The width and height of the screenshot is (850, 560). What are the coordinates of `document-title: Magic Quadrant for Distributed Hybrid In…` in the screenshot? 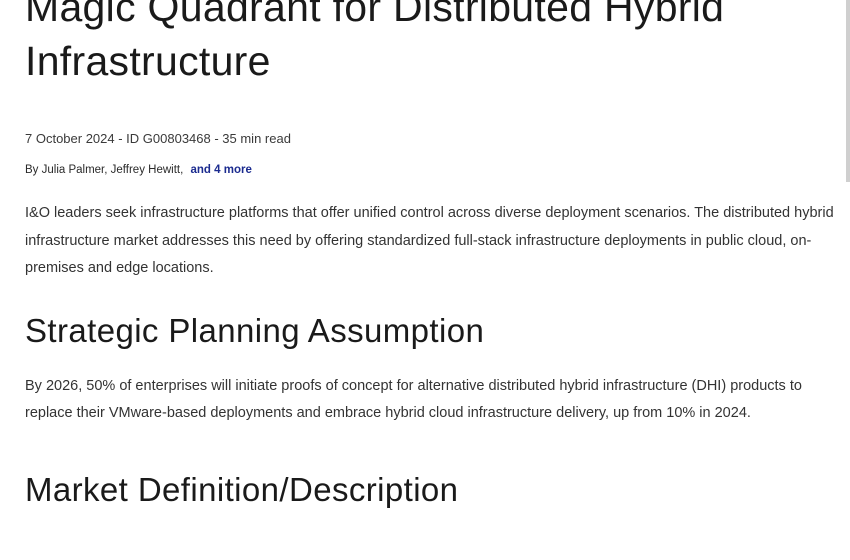 It's located at (375, 42).